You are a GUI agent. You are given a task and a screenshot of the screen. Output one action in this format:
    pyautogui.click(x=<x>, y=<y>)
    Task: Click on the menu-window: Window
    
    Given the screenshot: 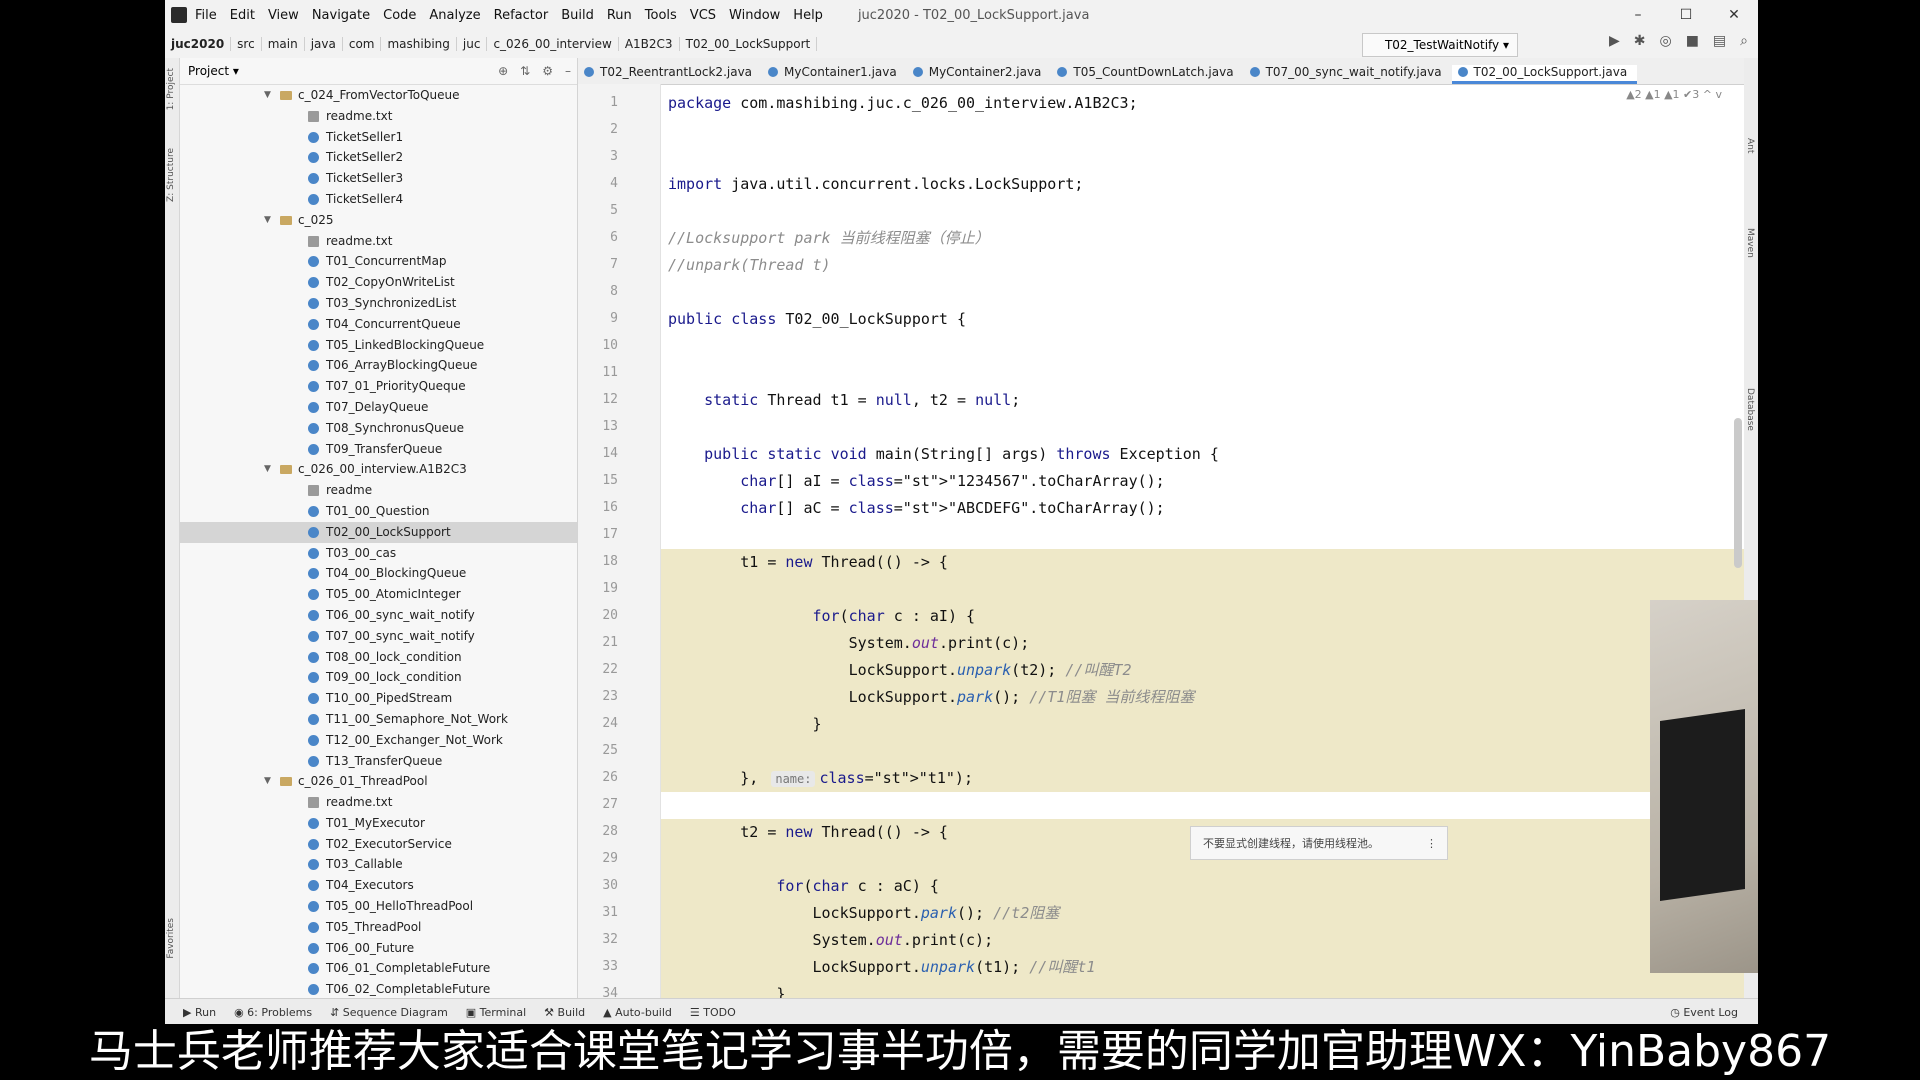 What is the action you would take?
    pyautogui.click(x=754, y=15)
    